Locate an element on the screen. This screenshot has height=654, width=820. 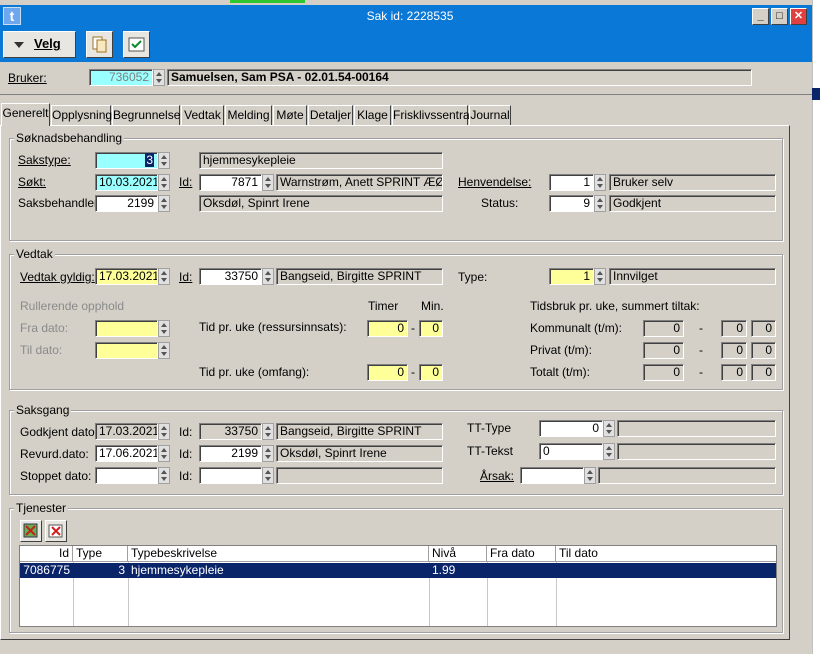
col-typebeskrivelse: Typebeskrivelse is located at coordinates (278, 554).